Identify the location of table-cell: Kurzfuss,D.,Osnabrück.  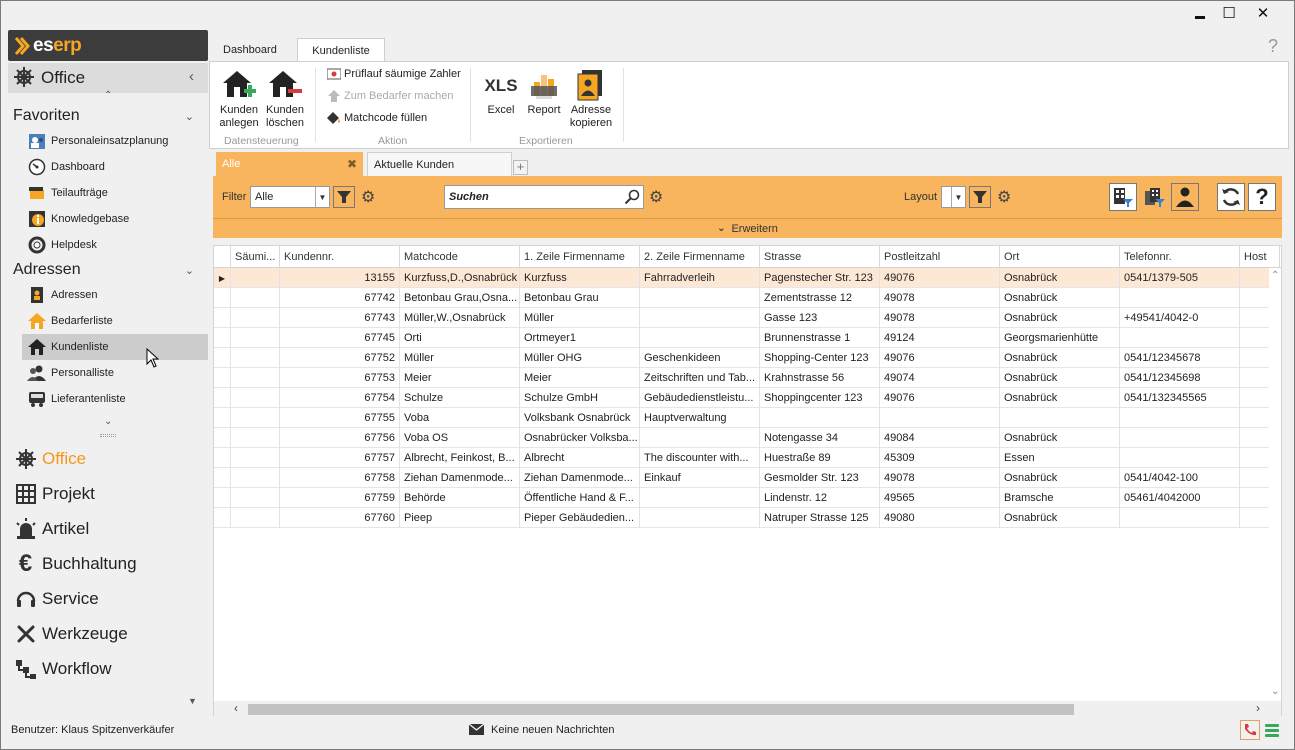
(460, 278).